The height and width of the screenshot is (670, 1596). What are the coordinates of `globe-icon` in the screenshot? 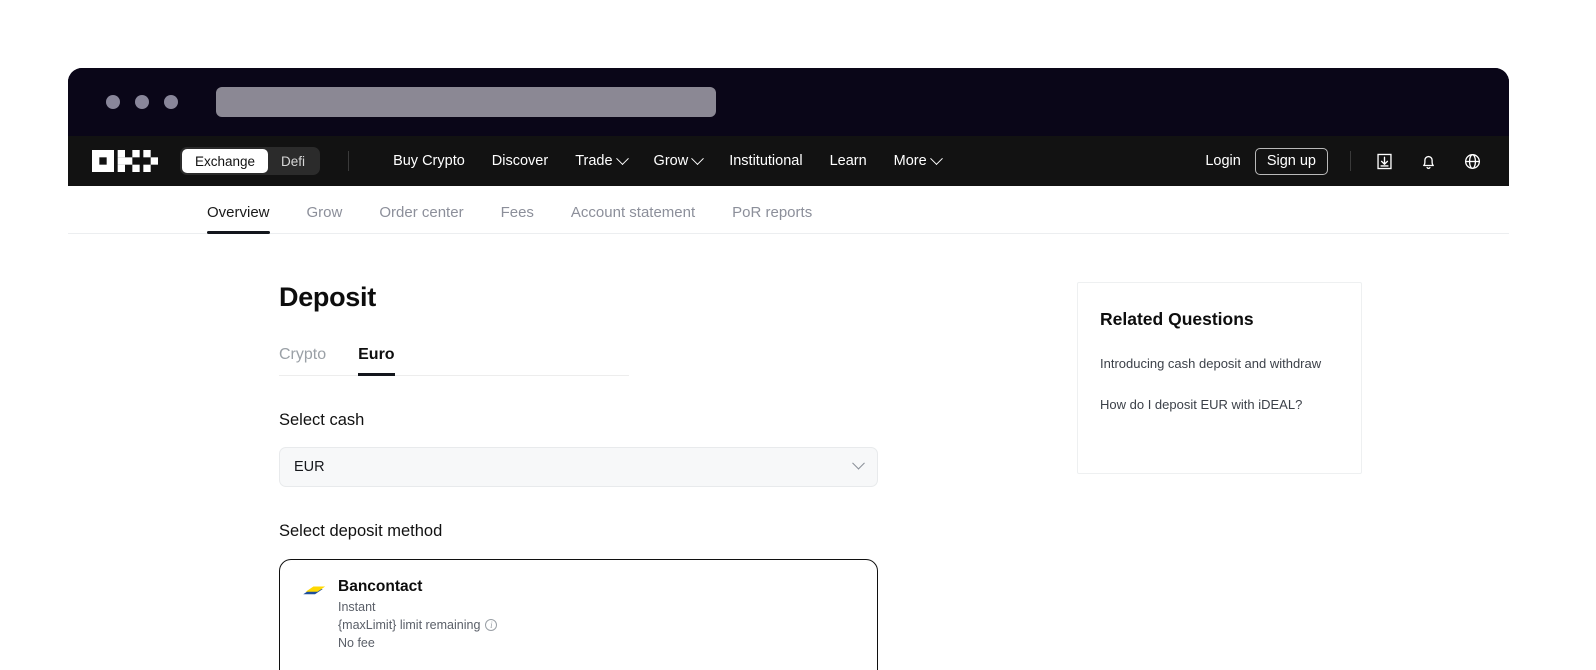 It's located at (1472, 161).